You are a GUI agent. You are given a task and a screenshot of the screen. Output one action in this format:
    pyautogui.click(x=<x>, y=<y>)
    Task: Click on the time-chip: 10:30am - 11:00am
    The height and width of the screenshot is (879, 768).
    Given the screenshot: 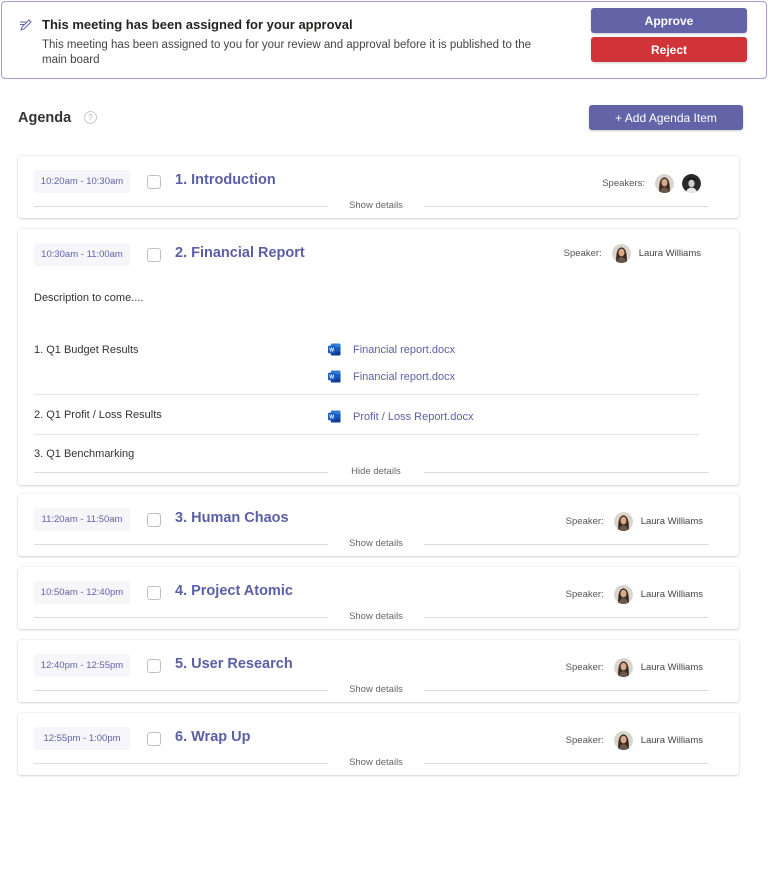 What is the action you would take?
    pyautogui.click(x=82, y=254)
    